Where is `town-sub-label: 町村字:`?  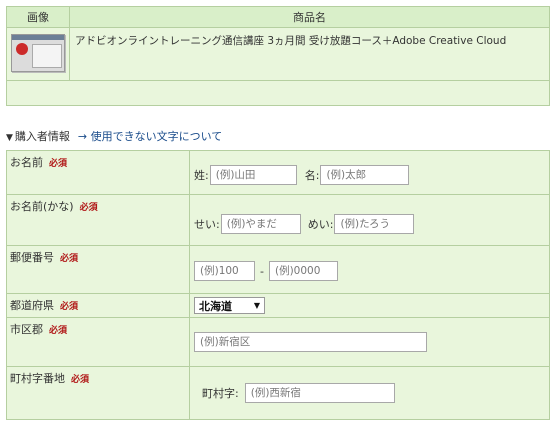
town-sub-label: 町村字: is located at coordinates (220, 393).